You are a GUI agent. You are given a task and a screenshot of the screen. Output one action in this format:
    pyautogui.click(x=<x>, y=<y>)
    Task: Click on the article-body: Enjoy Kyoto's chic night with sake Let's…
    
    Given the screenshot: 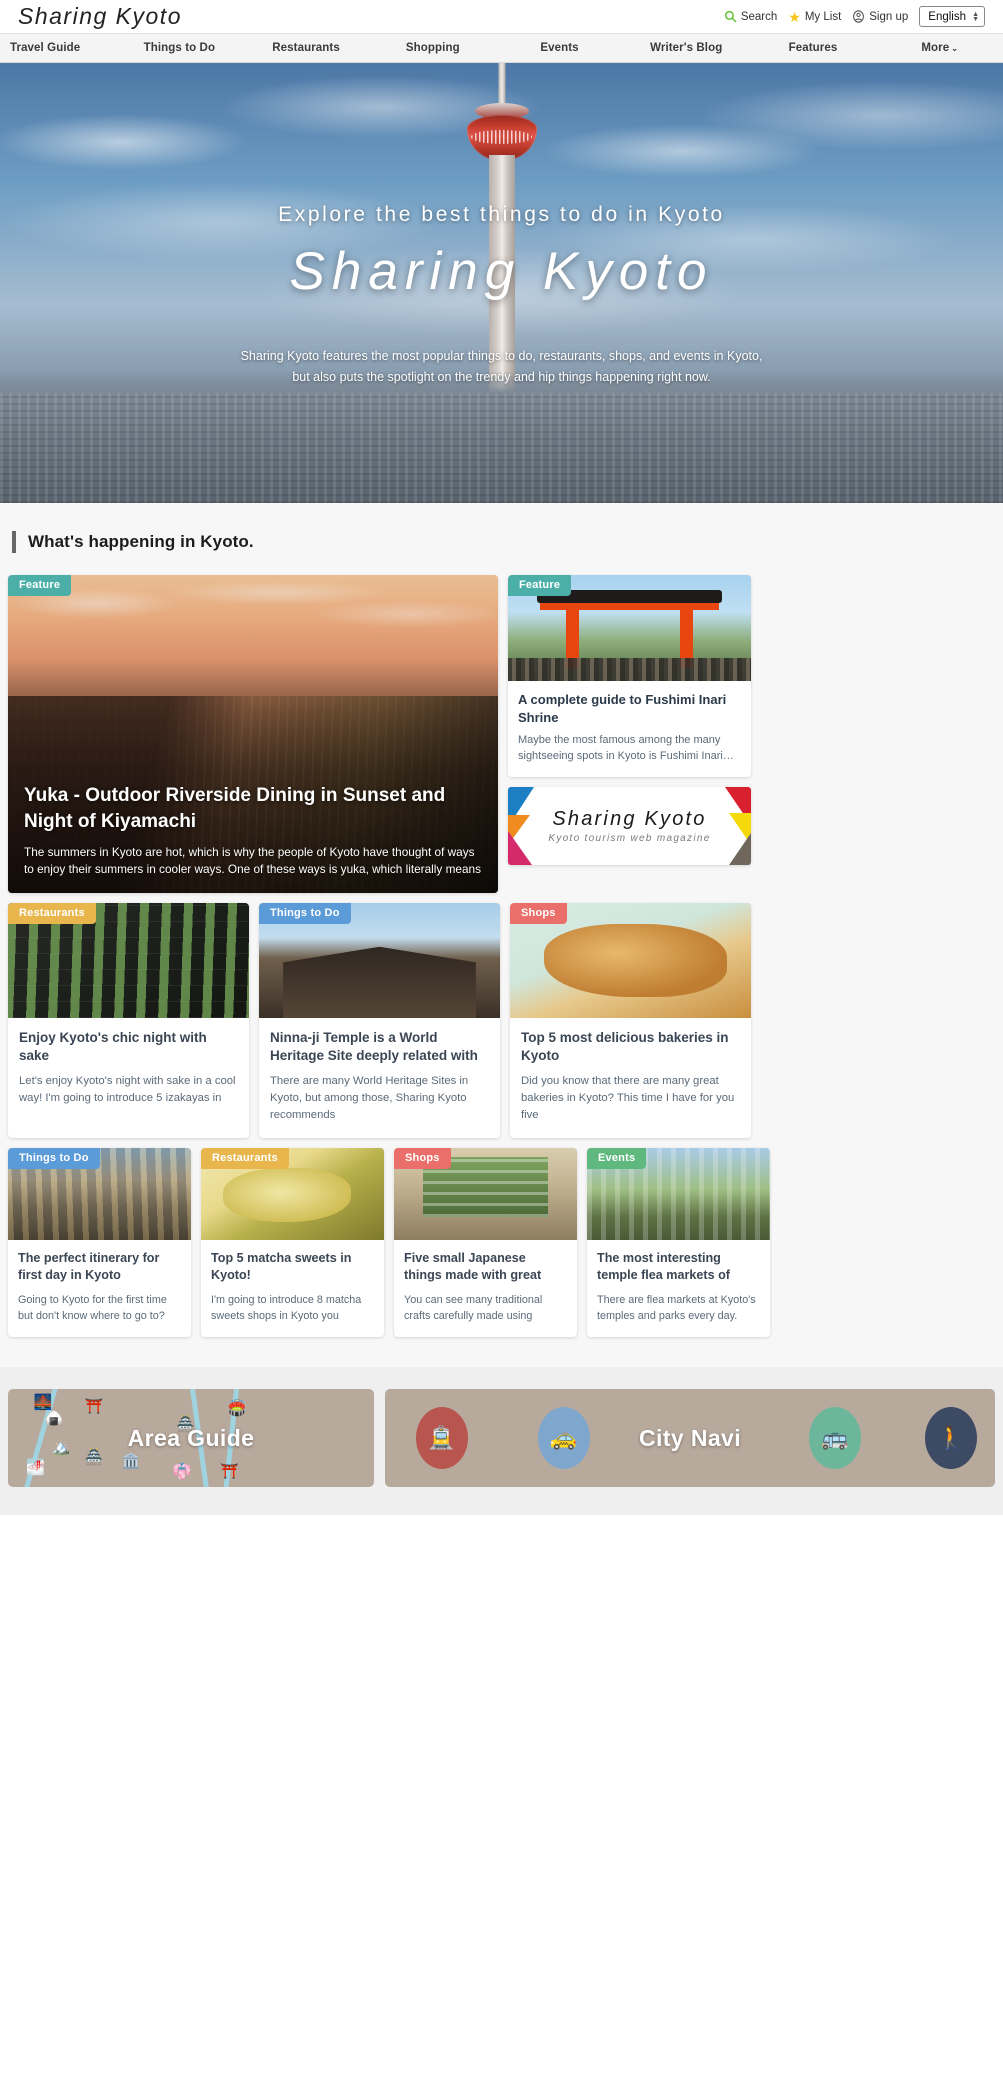 What is the action you would take?
    pyautogui.click(x=128, y=1069)
    